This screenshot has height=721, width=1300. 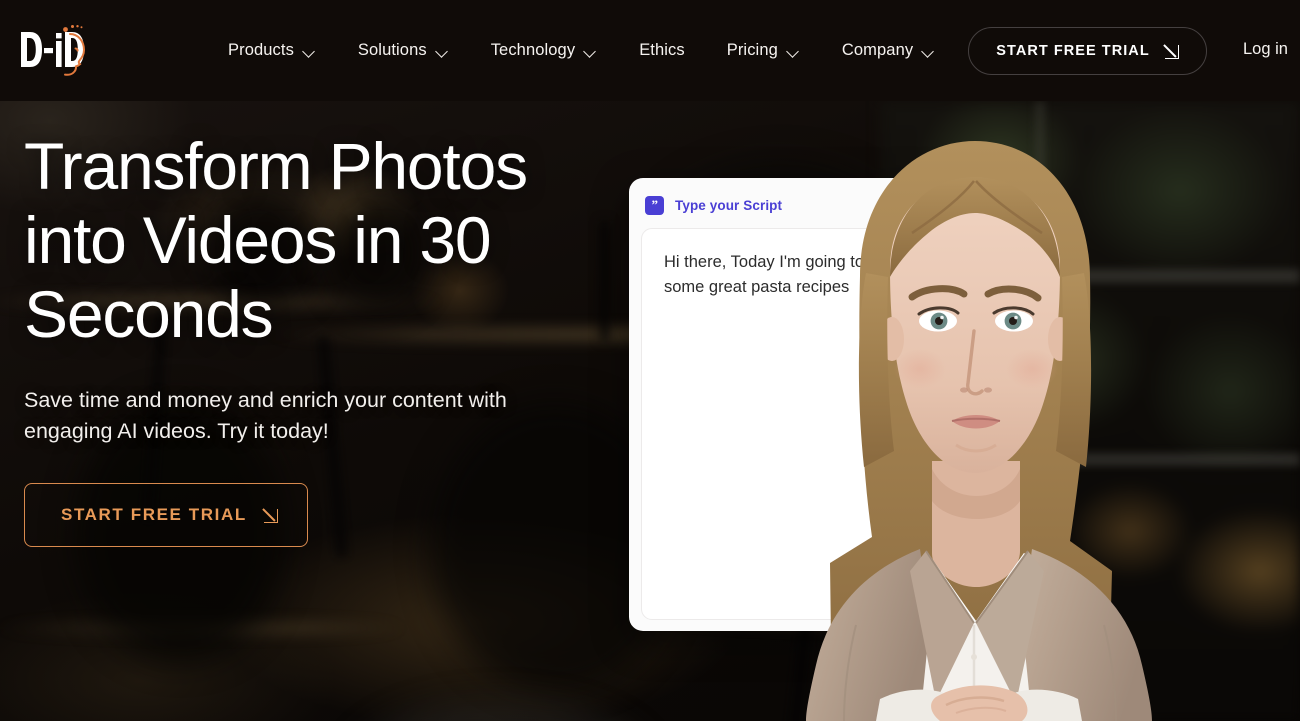 I want to click on nav-item-technology: Technology, so click(x=544, y=50).